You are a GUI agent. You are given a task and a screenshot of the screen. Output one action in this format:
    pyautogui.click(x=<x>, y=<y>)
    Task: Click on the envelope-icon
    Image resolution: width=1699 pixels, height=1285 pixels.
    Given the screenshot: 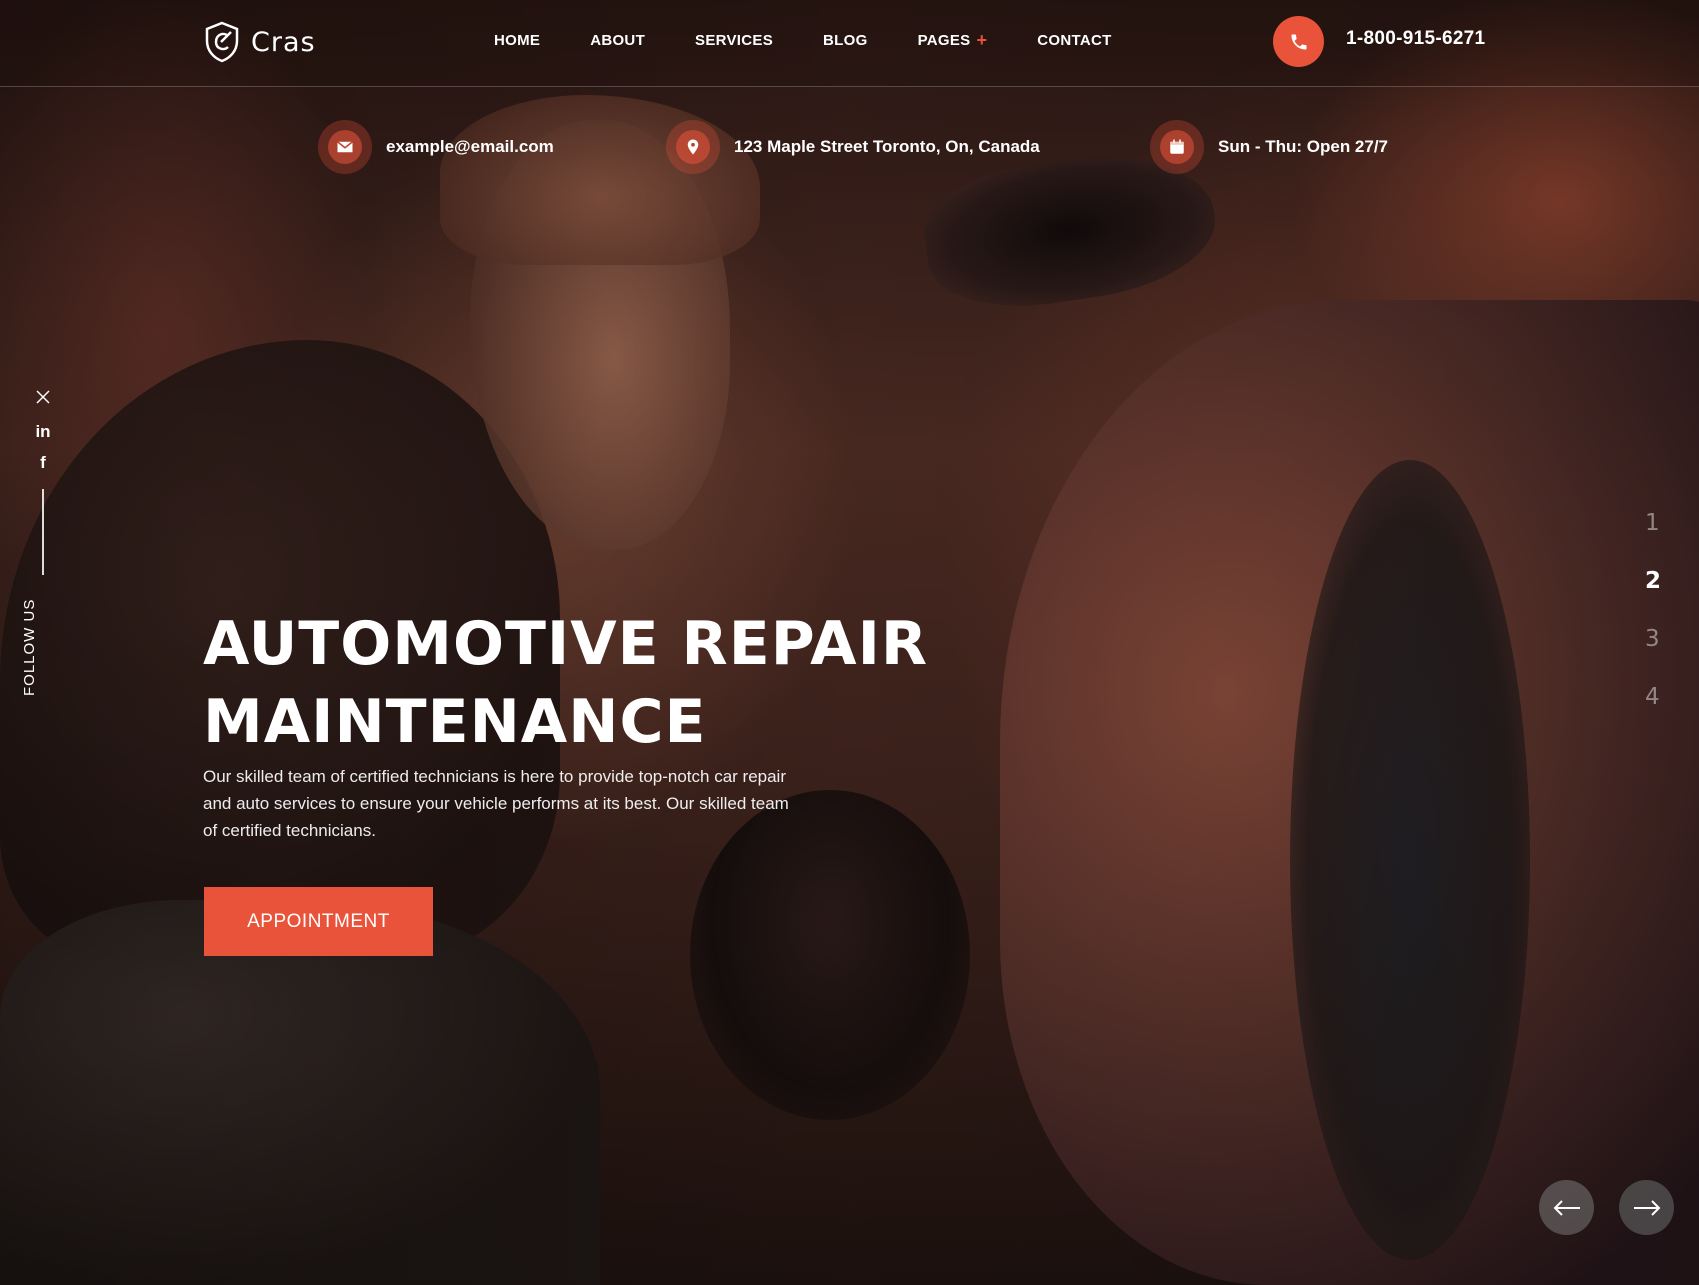 What is the action you would take?
    pyautogui.click(x=345, y=147)
    